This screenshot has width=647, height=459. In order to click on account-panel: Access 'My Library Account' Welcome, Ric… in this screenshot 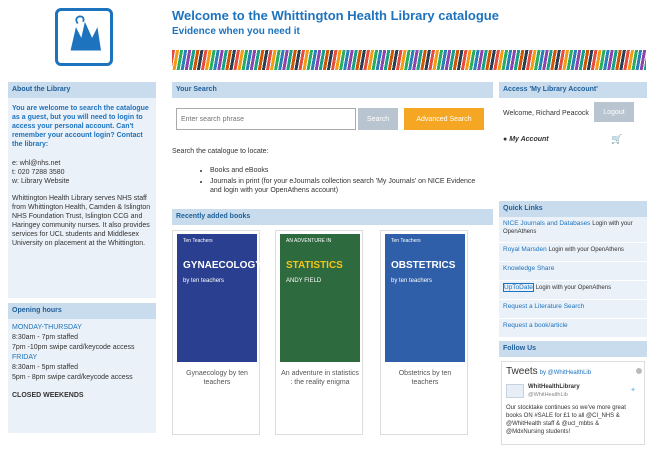, I will do `click(573, 137)`.